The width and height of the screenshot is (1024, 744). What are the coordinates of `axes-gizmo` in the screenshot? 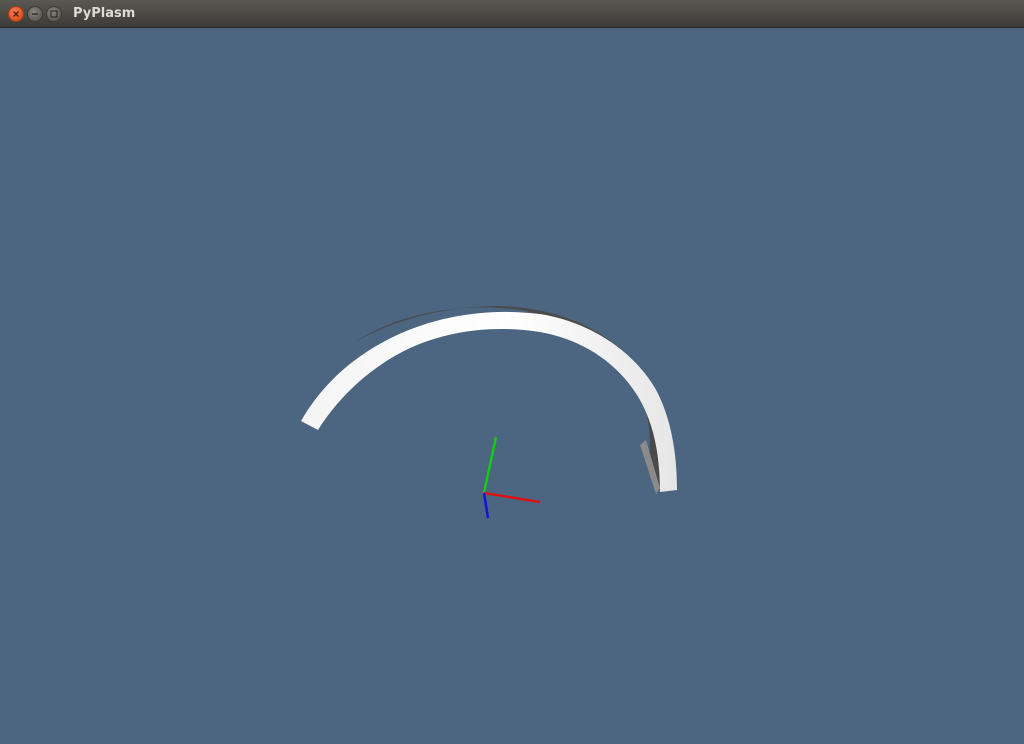 It's located at (511, 477).